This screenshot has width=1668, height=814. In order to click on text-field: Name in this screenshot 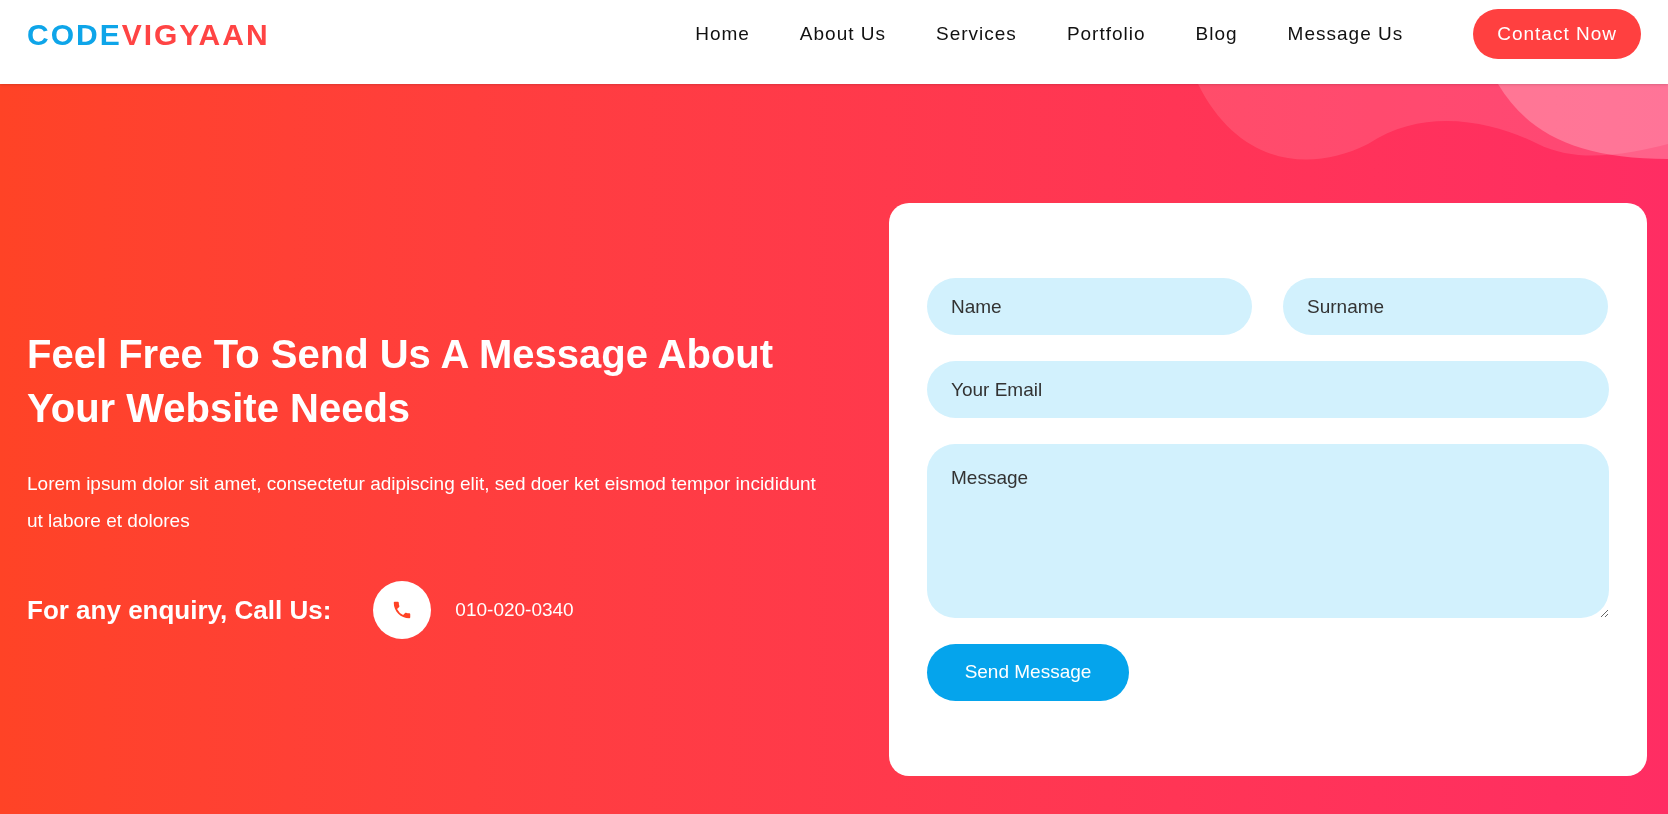, I will do `click(1089, 306)`.